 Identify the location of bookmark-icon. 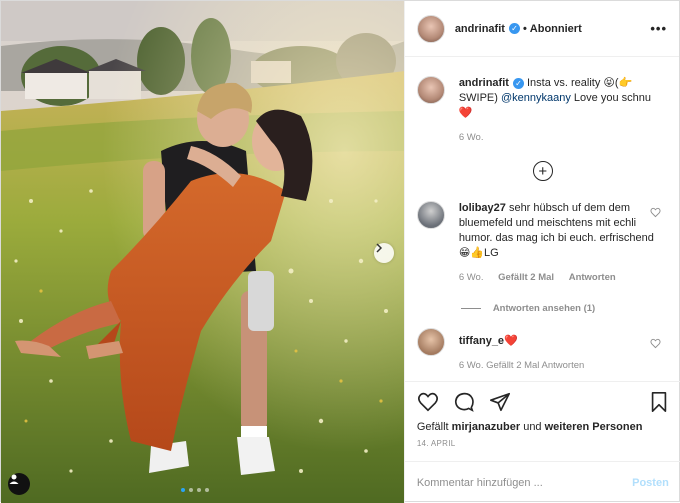
(659, 402).